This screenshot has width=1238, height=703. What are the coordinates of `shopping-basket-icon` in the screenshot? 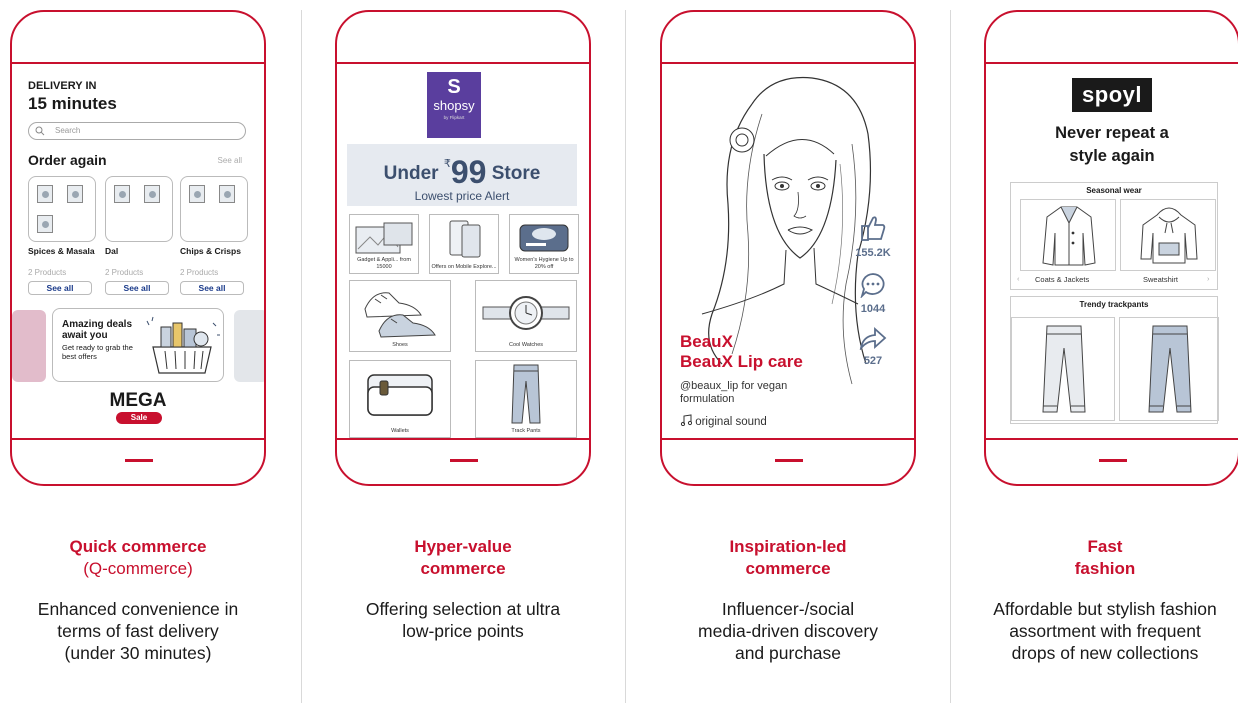 It's located at (183, 345).